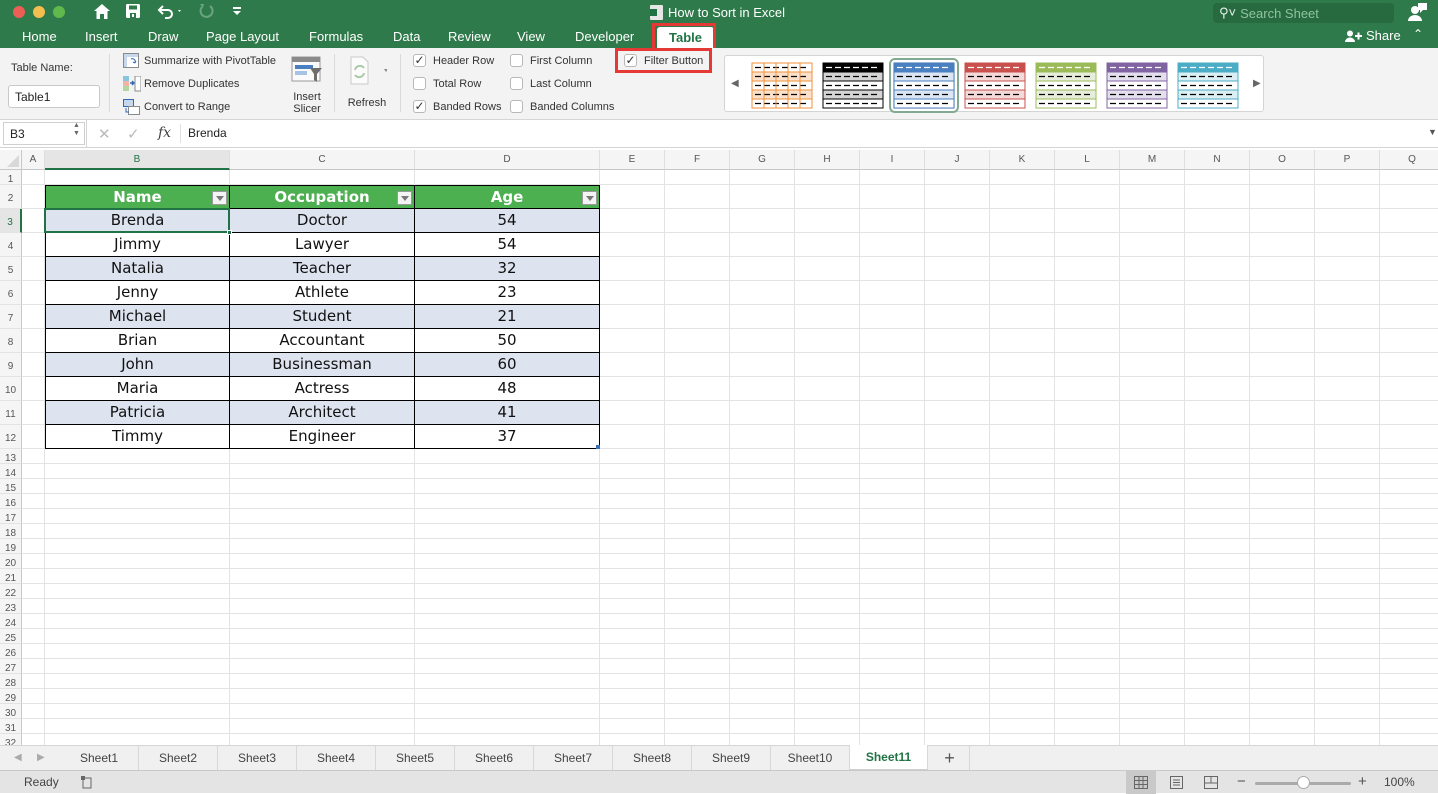 This screenshot has height=794, width=1438. Describe the element at coordinates (507, 269) in the screenshot. I see `table-cell-age: 32` at that location.